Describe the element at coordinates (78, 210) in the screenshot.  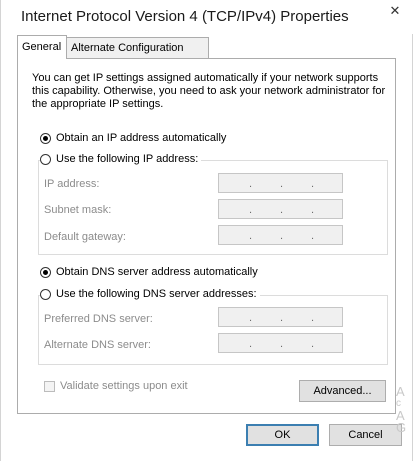
I see `subnet-mask-label: Subnet mask:` at that location.